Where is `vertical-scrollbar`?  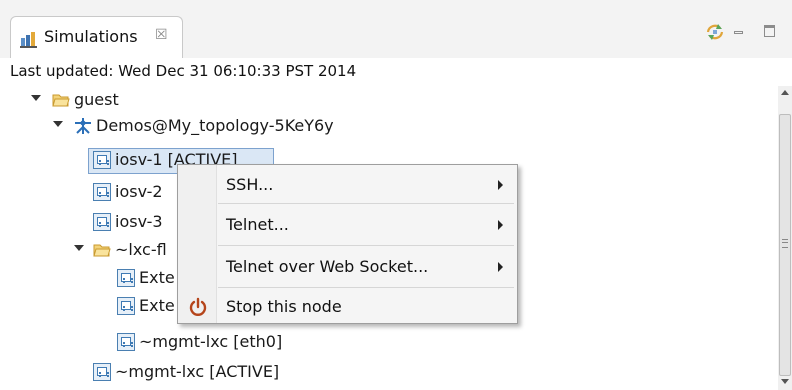
vertical-scrollbar is located at coordinates (785, 238).